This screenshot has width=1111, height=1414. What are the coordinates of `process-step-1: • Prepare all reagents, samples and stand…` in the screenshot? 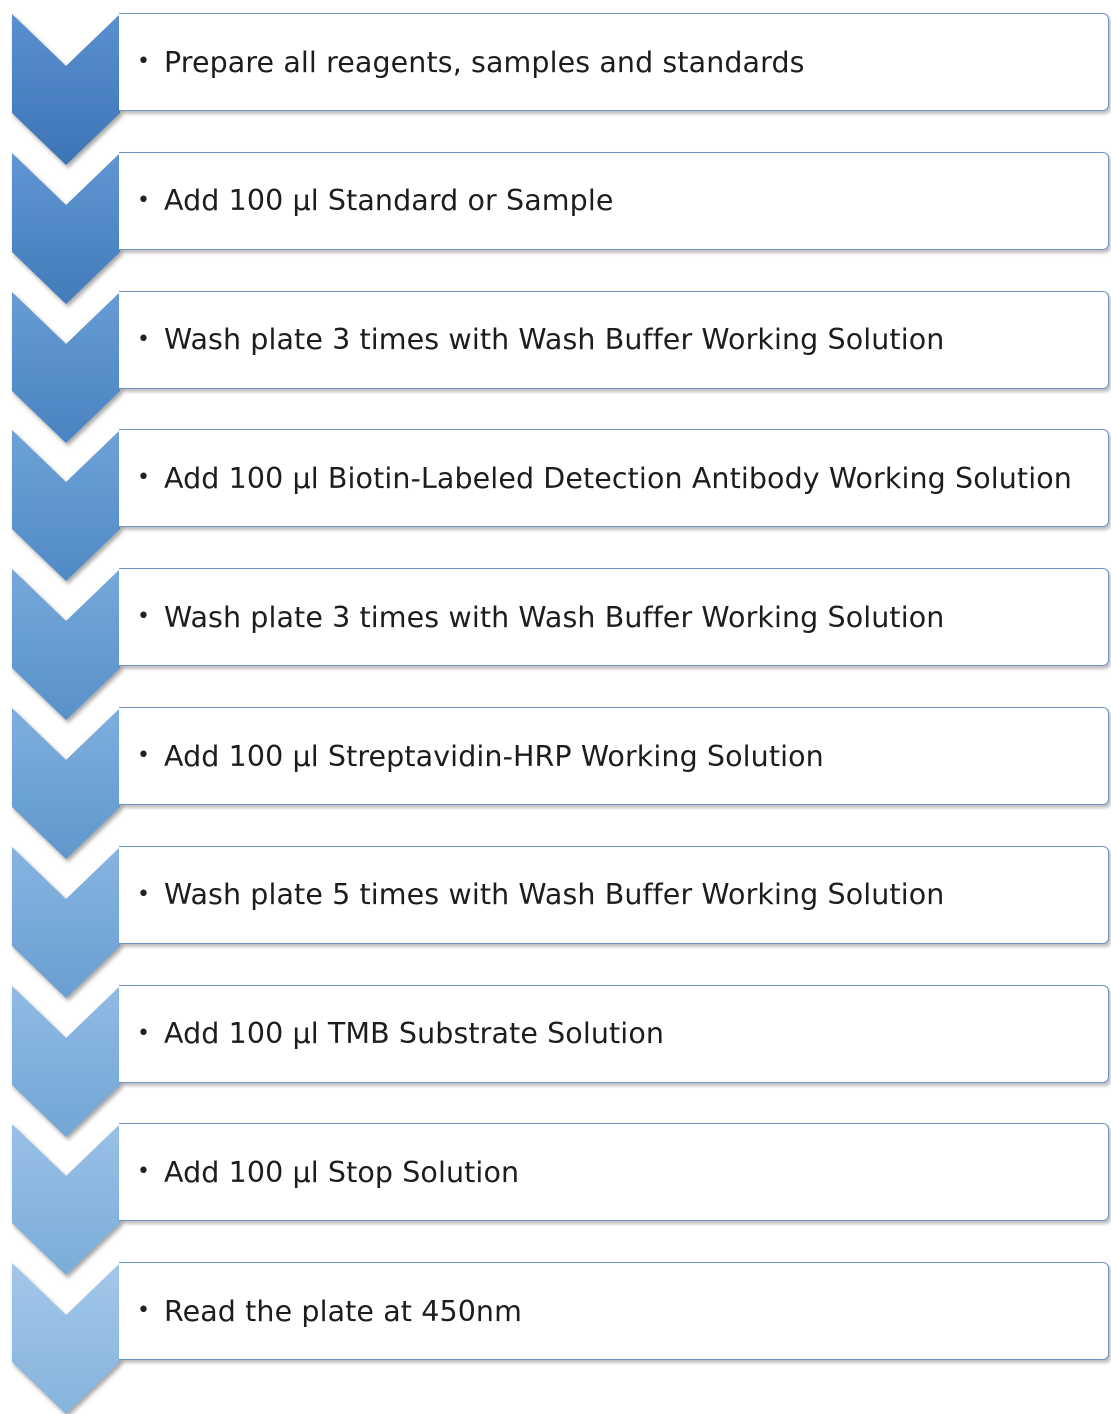 It's located at (555, 82).